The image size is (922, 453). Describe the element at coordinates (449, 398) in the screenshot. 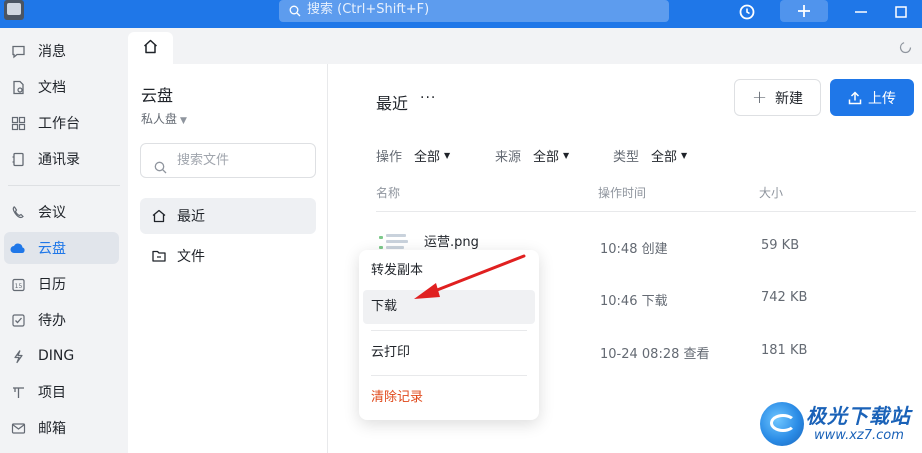

I see `menu-item-clear-record: 清除记录` at that location.